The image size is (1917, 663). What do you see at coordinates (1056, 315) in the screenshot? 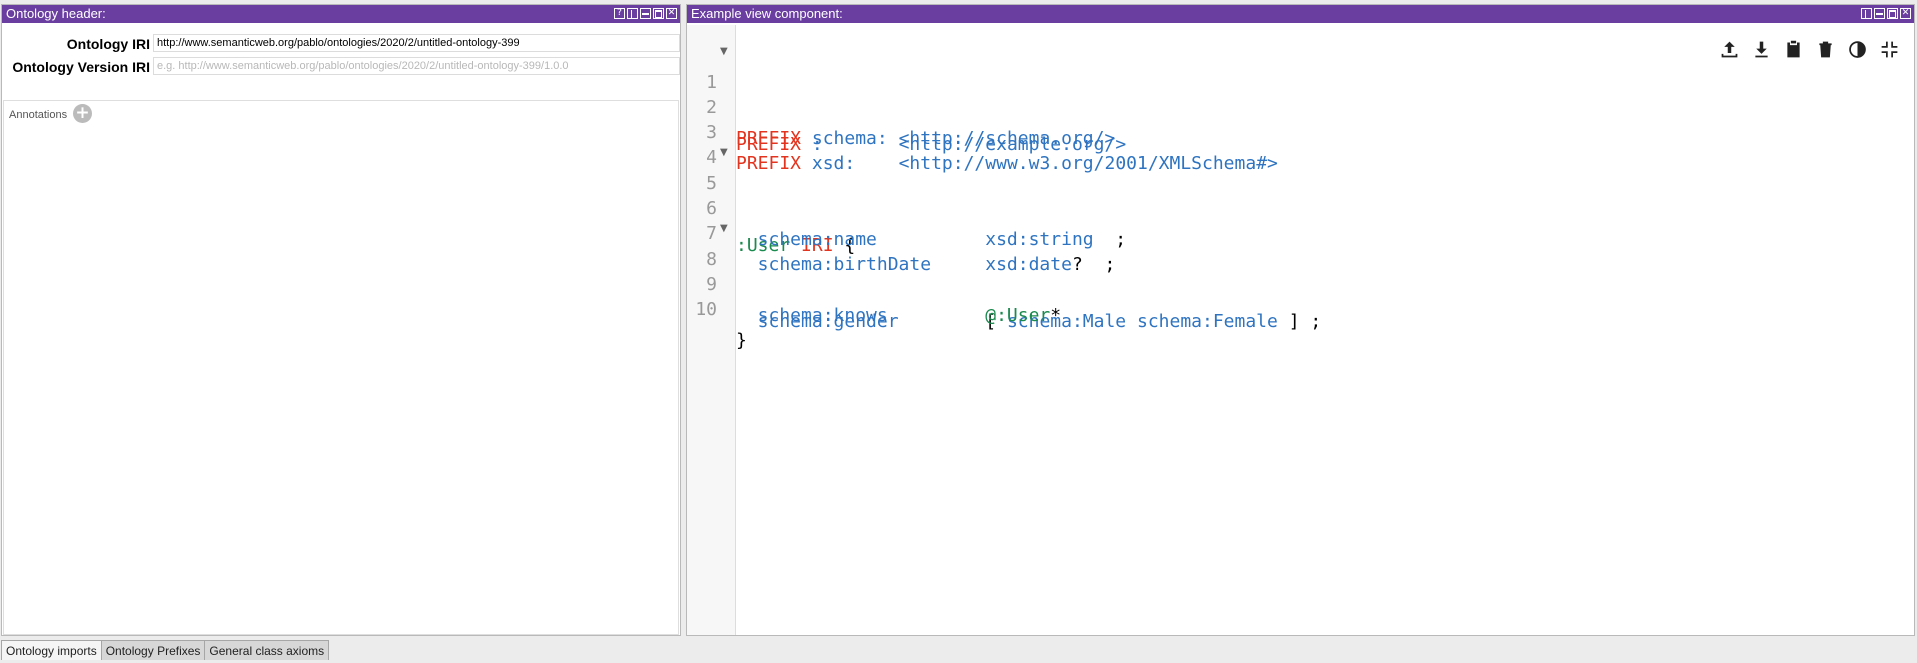
I see `punctuation: *` at bounding box center [1056, 315].